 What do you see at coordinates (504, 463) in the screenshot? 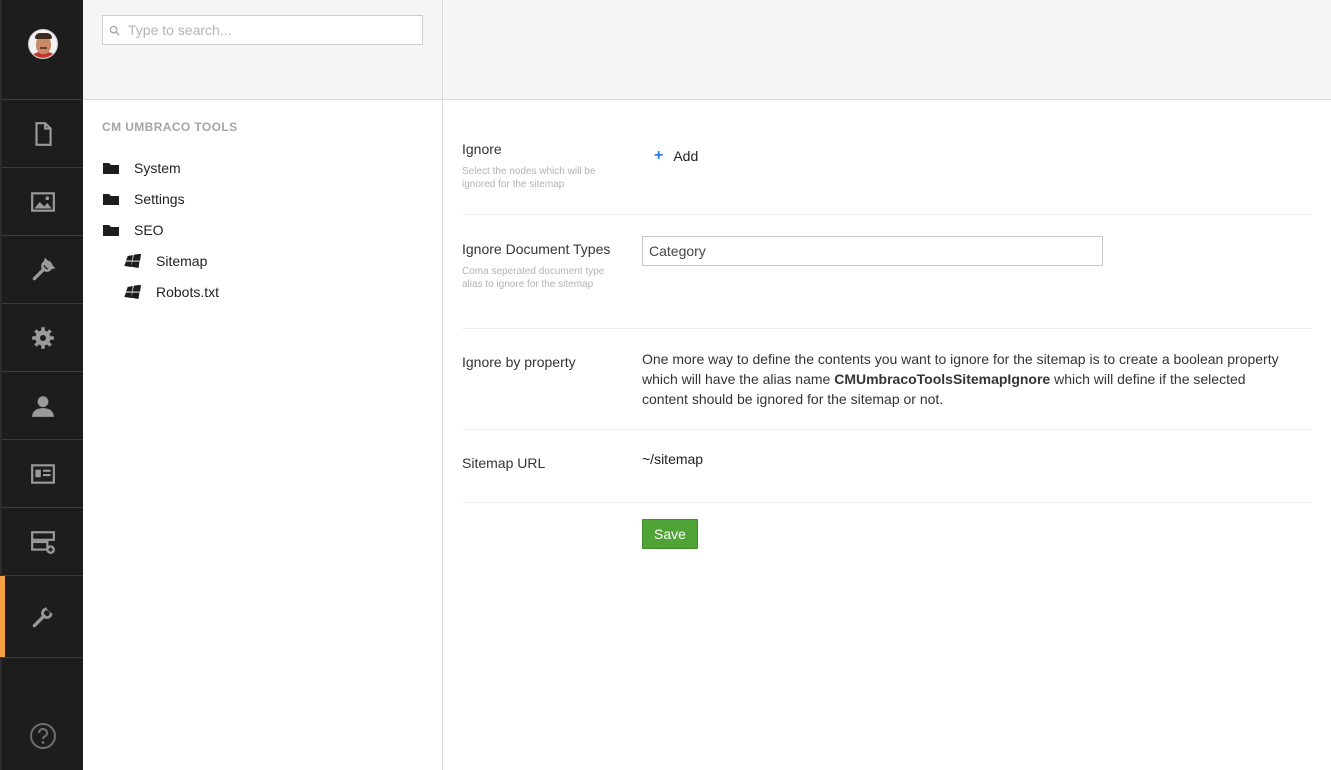
I see `sitemap-url-label: Sitemap URL` at bounding box center [504, 463].